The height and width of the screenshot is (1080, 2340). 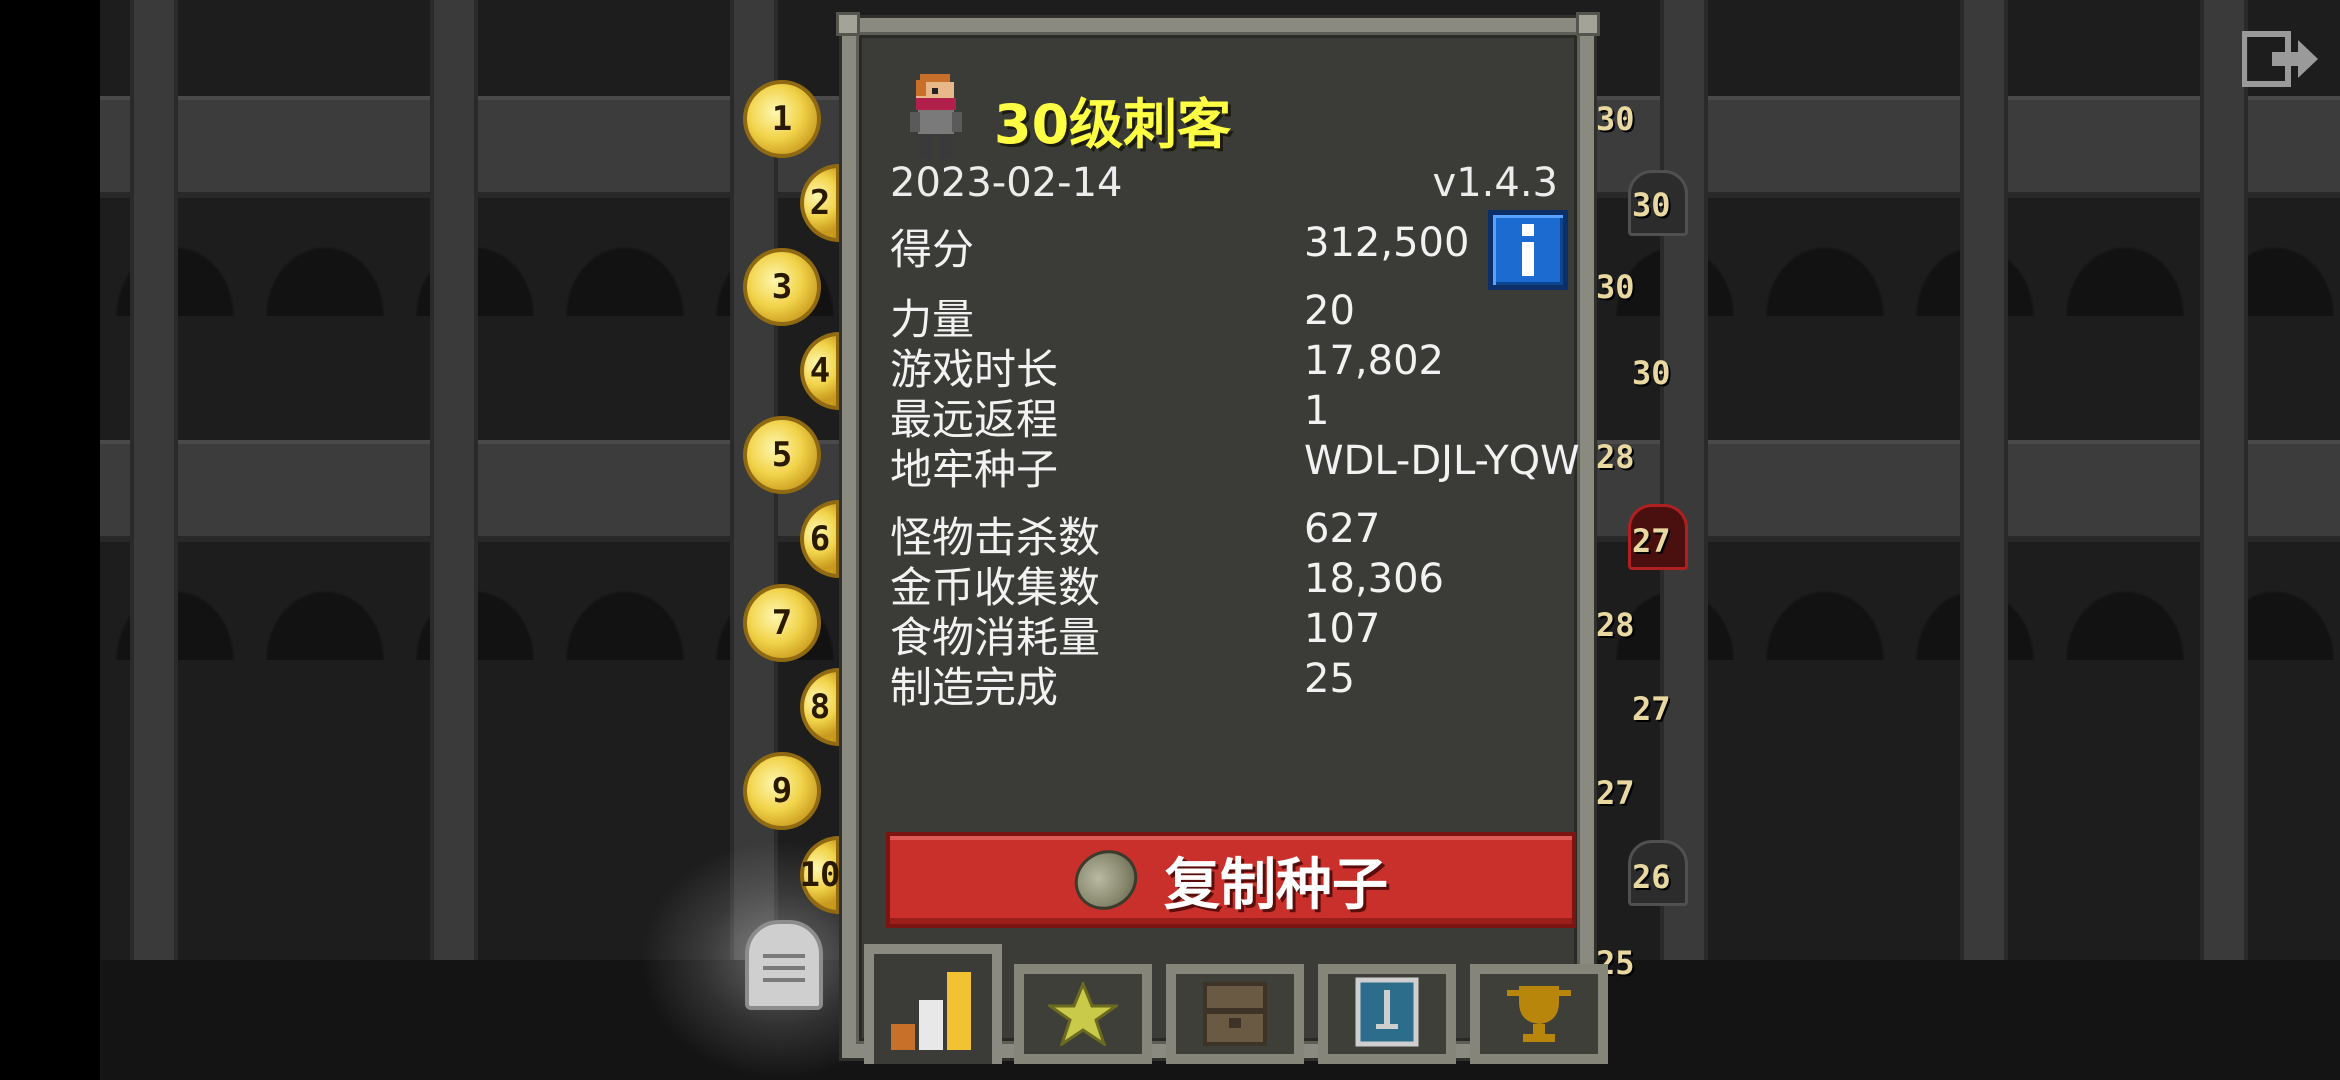 What do you see at coordinates (1387, 243) in the screenshot?
I see `stat-value-score: 312,500` at bounding box center [1387, 243].